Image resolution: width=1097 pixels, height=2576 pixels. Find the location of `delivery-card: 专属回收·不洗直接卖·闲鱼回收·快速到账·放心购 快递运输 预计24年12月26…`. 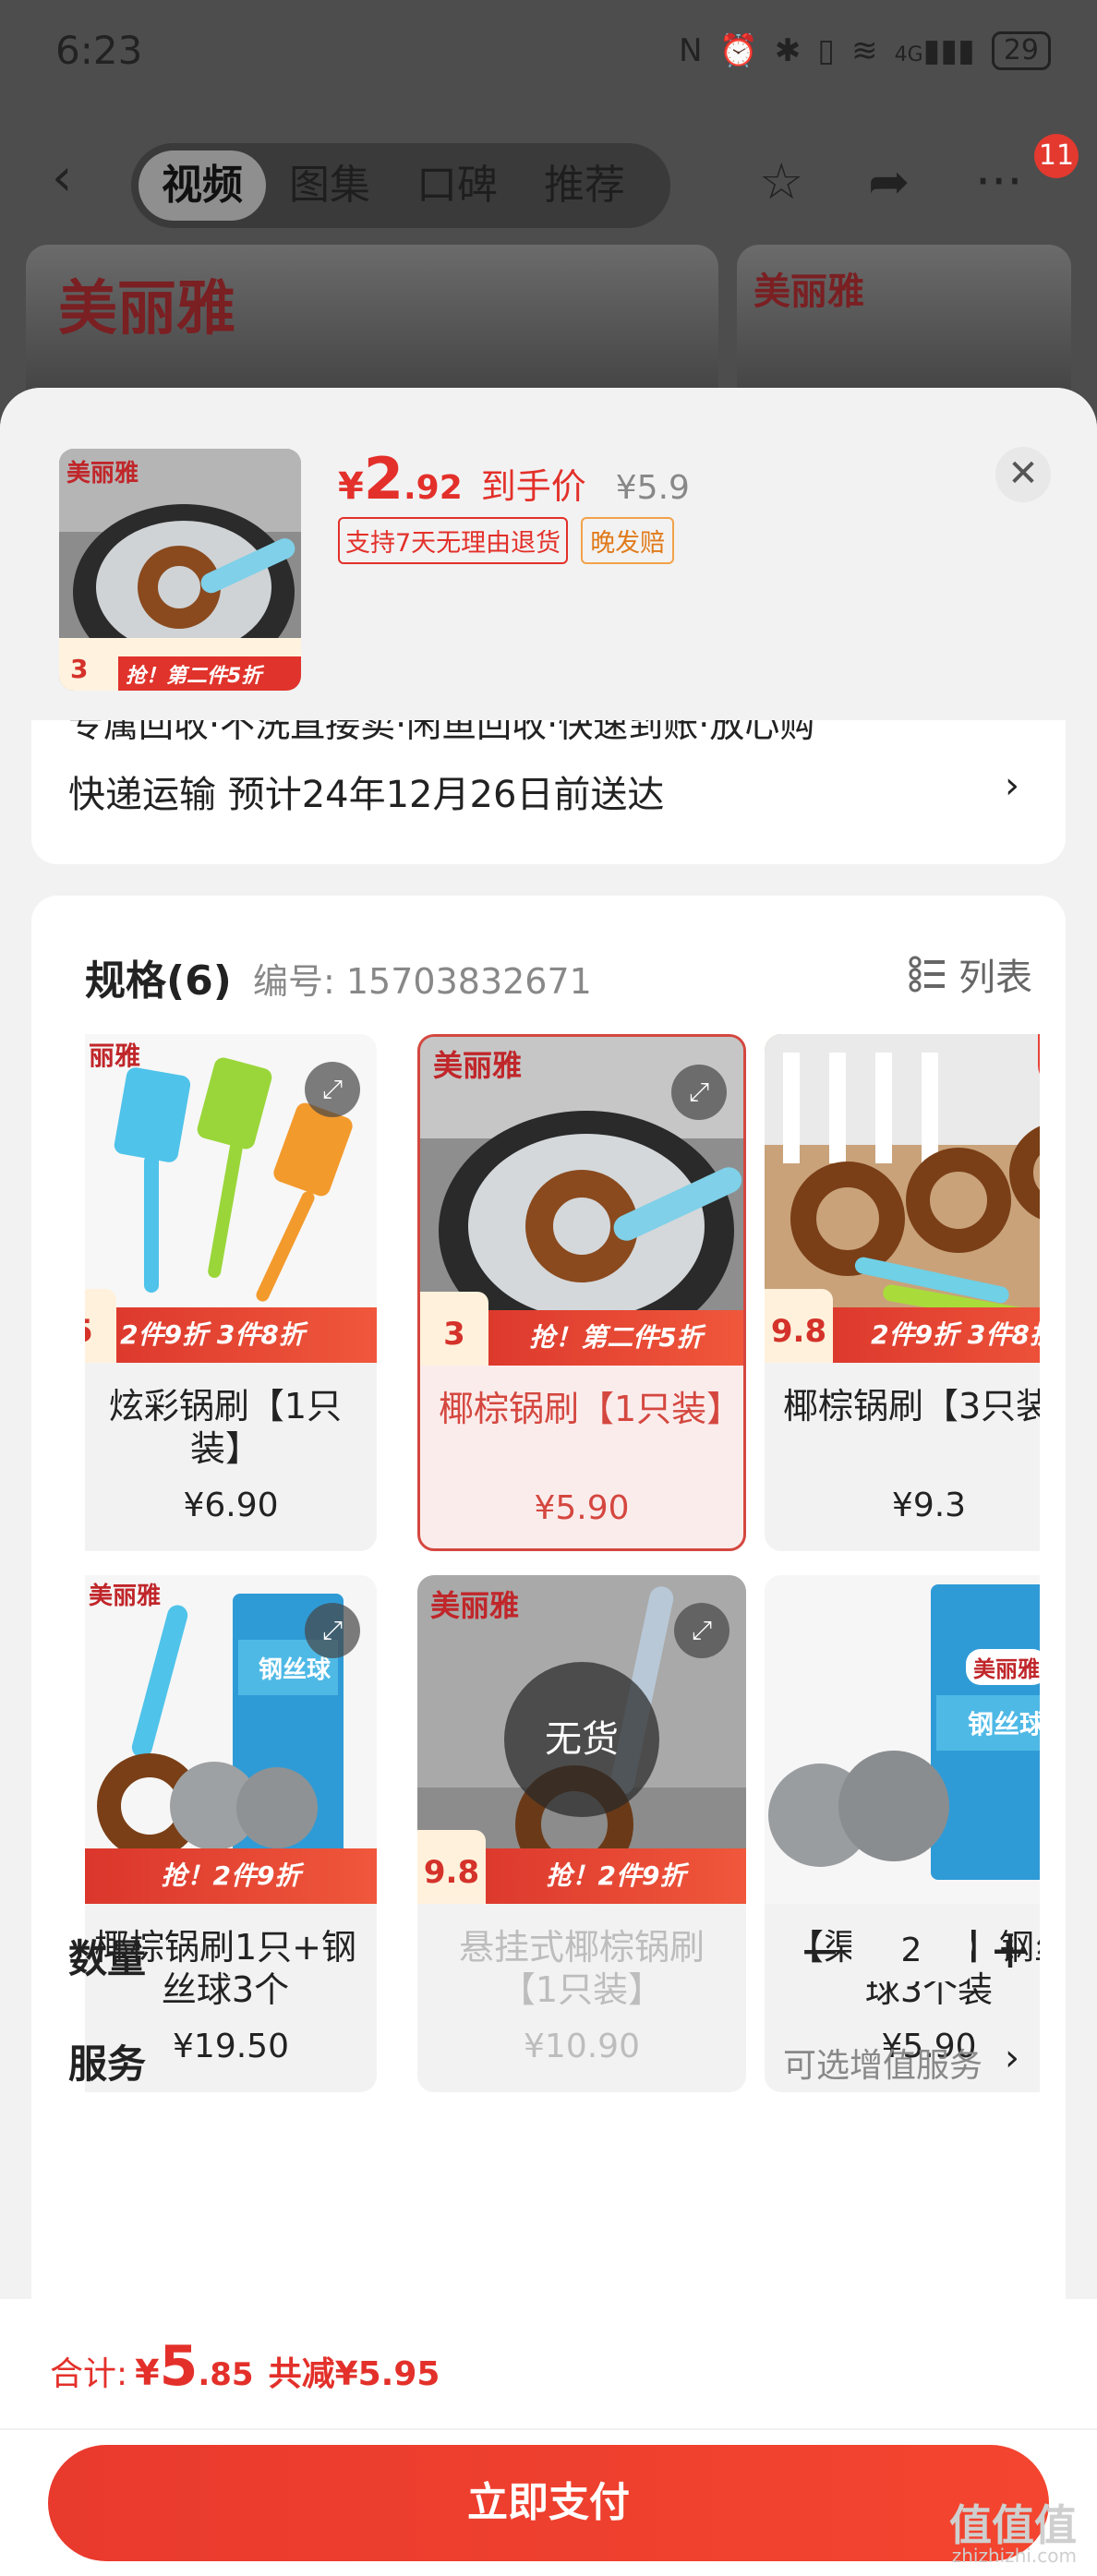

delivery-card: 专属回收·不洗直接卖·闲鱼回收·快速到账·放心购 快递运输 预计24年12月26… is located at coordinates (548, 792).